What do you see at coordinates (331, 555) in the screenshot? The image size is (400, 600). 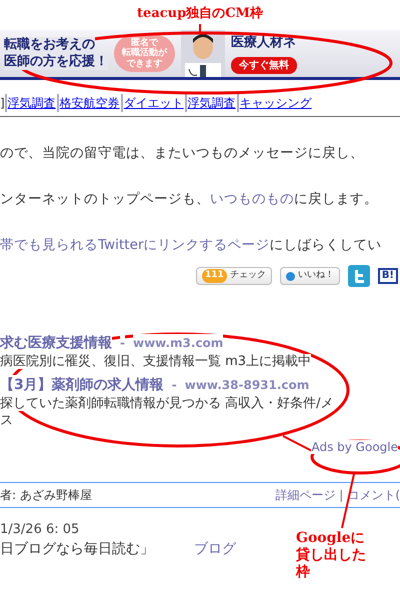 I see `annotation-label: Googleに貸し出した枠` at bounding box center [331, 555].